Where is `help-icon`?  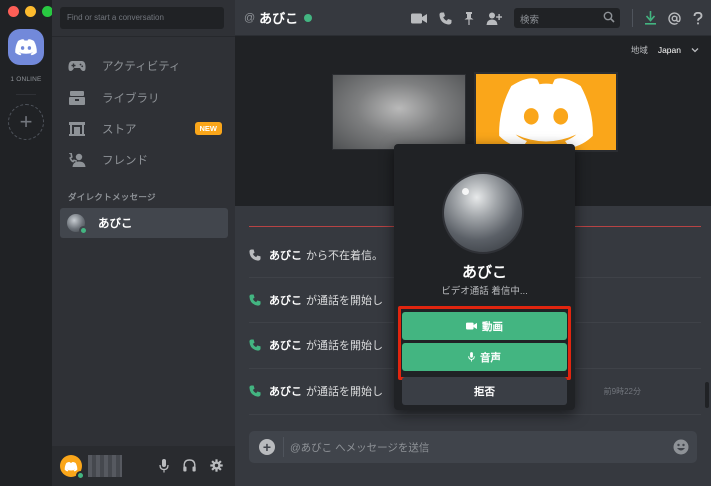 help-icon is located at coordinates (698, 18).